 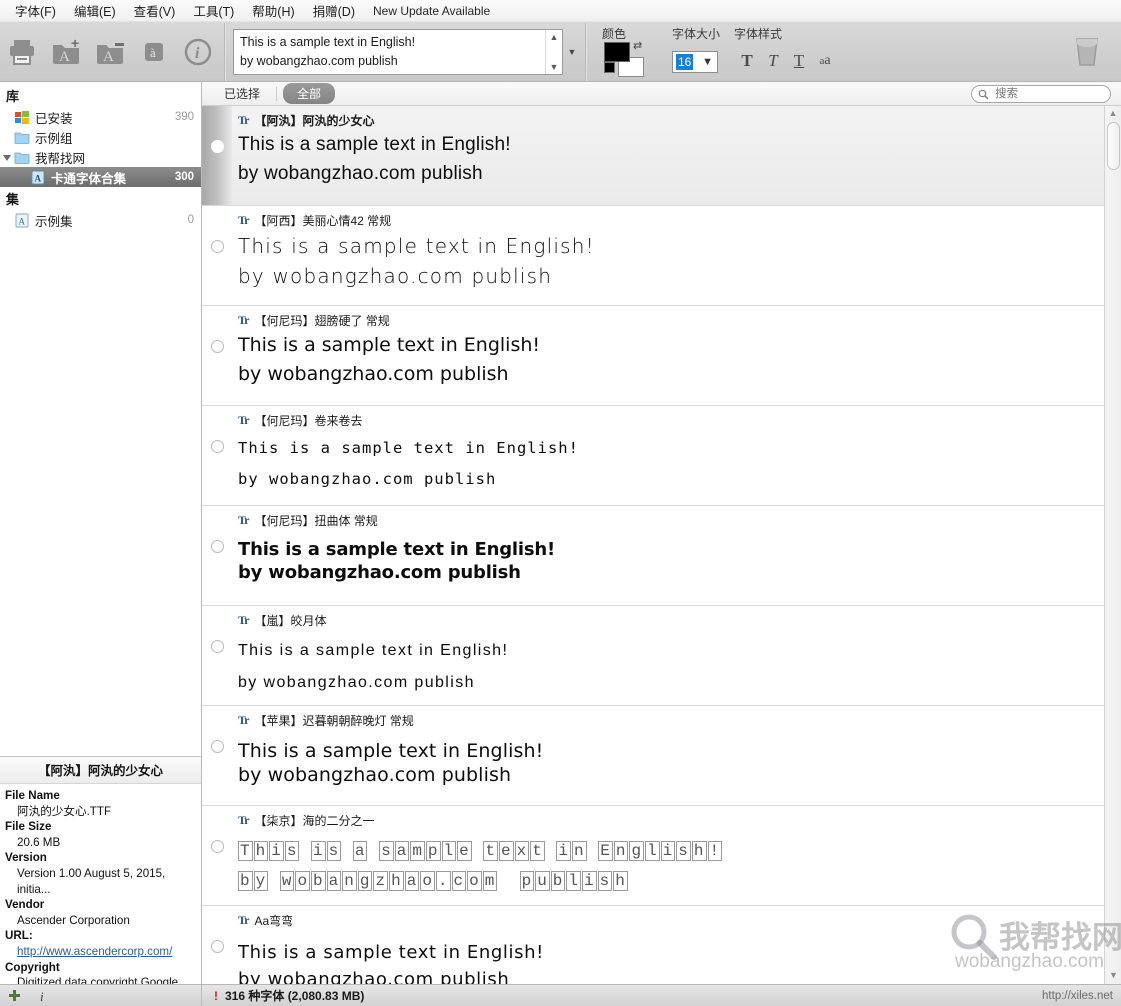 What do you see at coordinates (773, 61) in the screenshot?
I see `italic-button: T` at bounding box center [773, 61].